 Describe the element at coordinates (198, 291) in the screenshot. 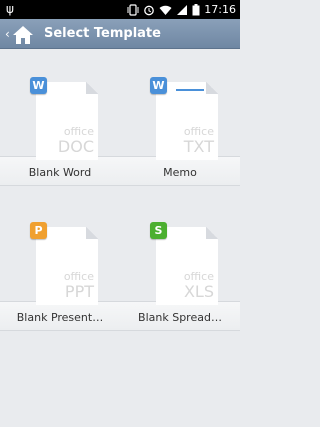

I see `doc-ext-text: XLS` at that location.